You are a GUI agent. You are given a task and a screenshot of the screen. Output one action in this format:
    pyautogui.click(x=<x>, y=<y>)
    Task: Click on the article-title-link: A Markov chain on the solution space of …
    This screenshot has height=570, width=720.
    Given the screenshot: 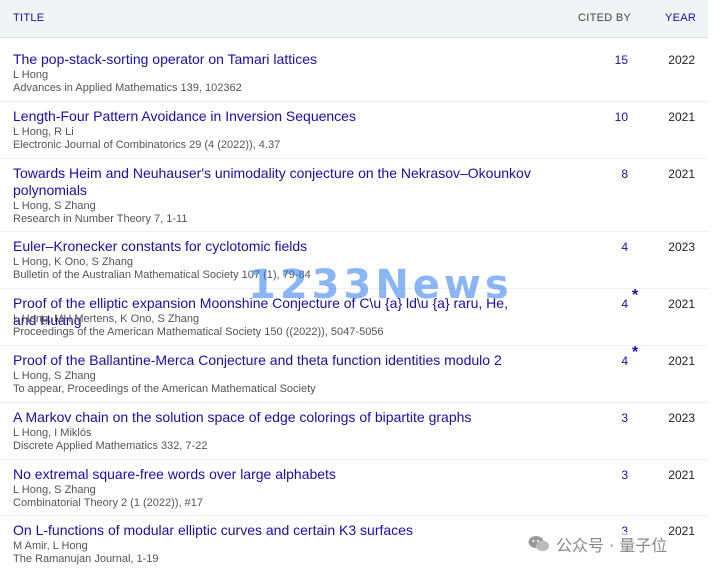 What is the action you would take?
    pyautogui.click(x=273, y=417)
    